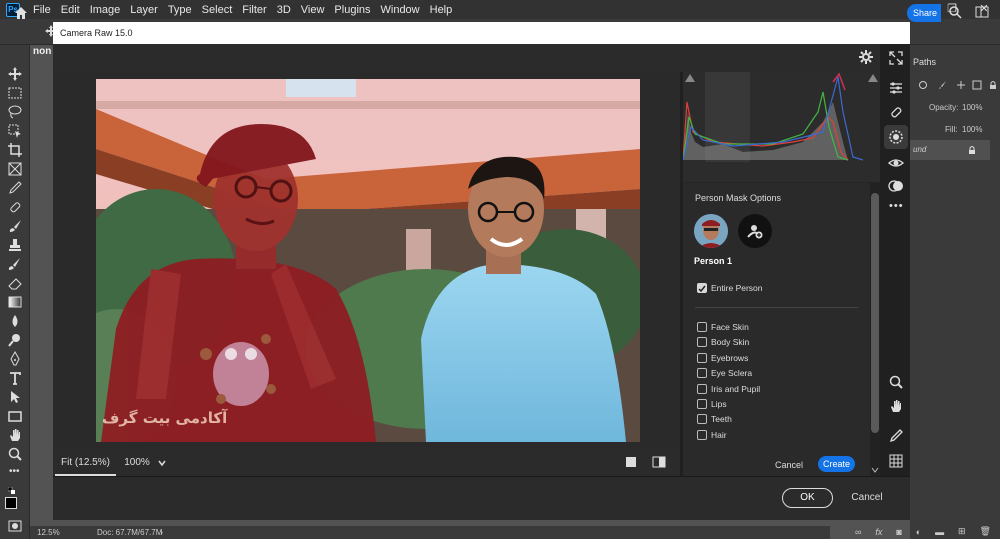  I want to click on grid-icon, so click(896, 461).